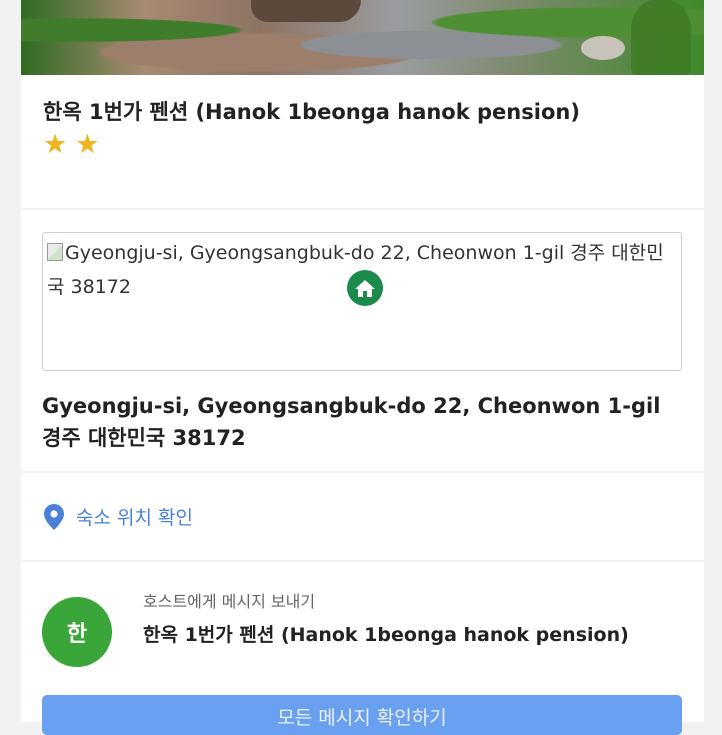  Describe the element at coordinates (77, 632) in the screenshot. I see `host-avatar: 한` at that location.